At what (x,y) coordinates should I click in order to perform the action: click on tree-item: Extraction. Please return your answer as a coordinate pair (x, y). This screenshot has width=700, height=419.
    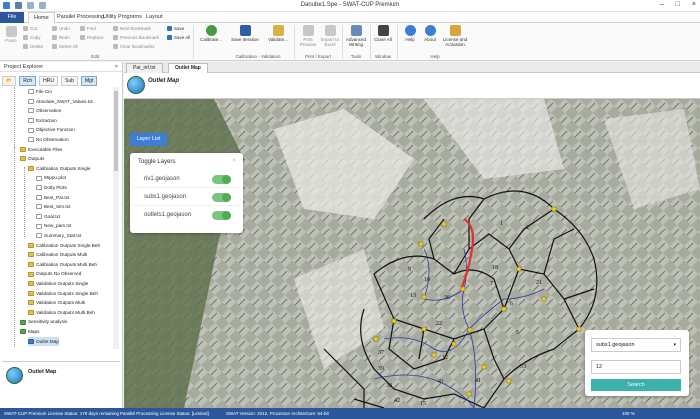
    Looking at the image, I should click on (42, 120).